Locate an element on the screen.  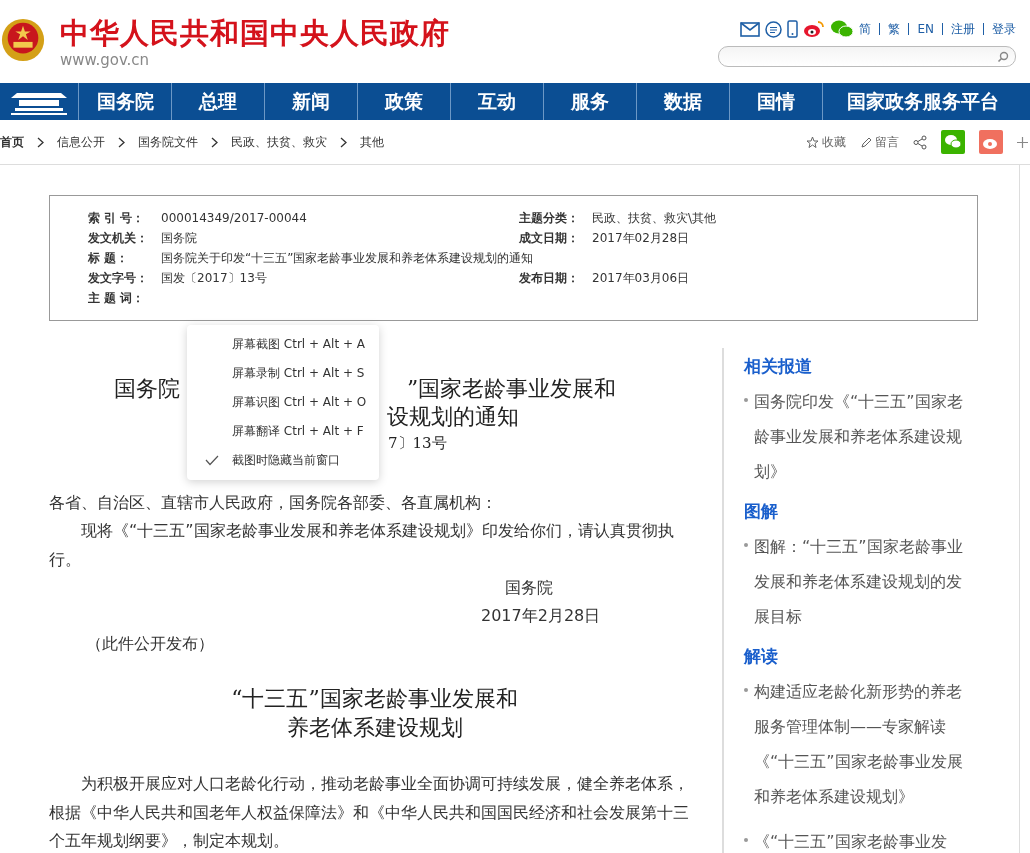
search-field is located at coordinates (867, 56).